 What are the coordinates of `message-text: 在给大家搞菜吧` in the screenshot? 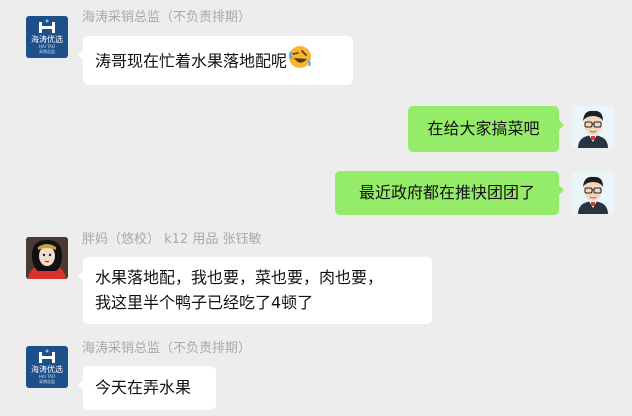 It's located at (483, 128).